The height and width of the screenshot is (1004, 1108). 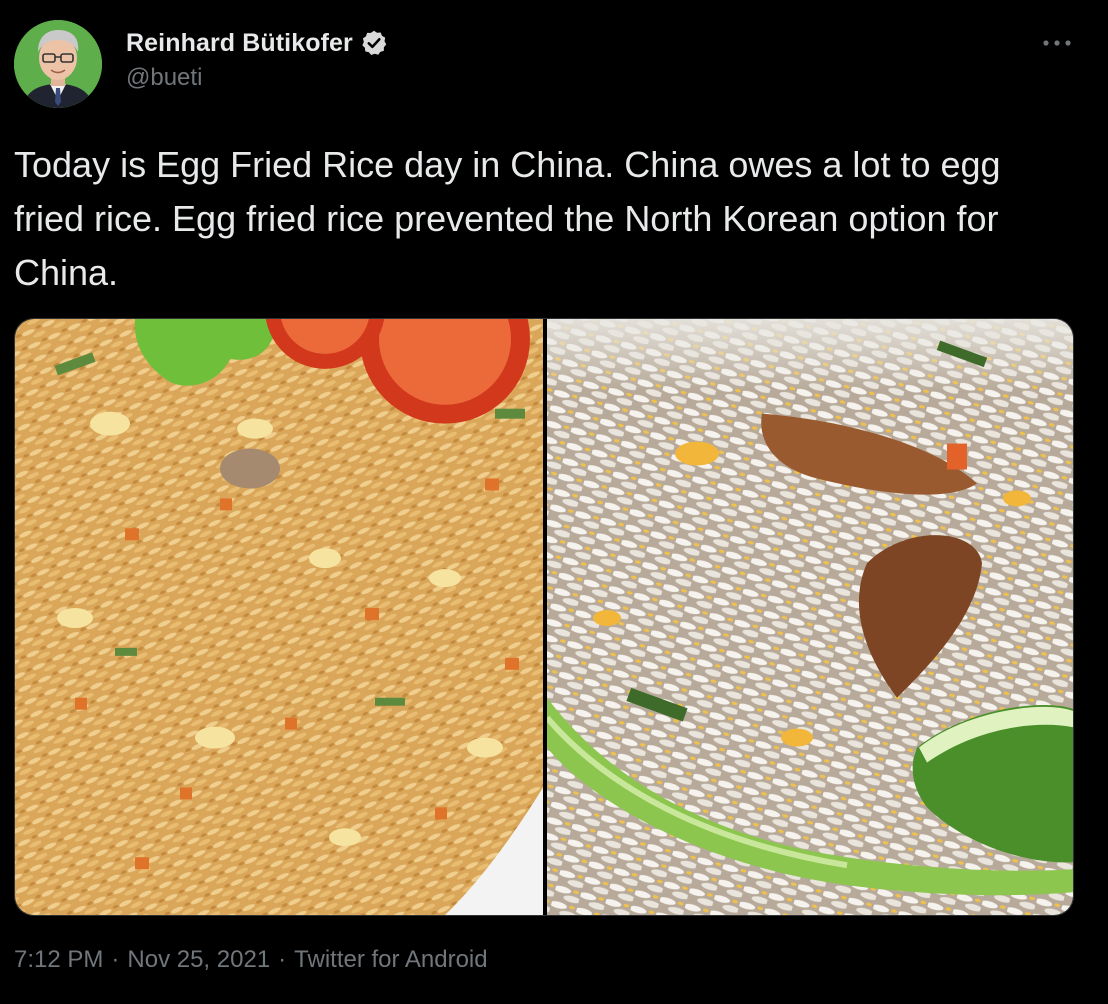 What do you see at coordinates (374, 43) in the screenshot?
I see `verified-badge-icon` at bounding box center [374, 43].